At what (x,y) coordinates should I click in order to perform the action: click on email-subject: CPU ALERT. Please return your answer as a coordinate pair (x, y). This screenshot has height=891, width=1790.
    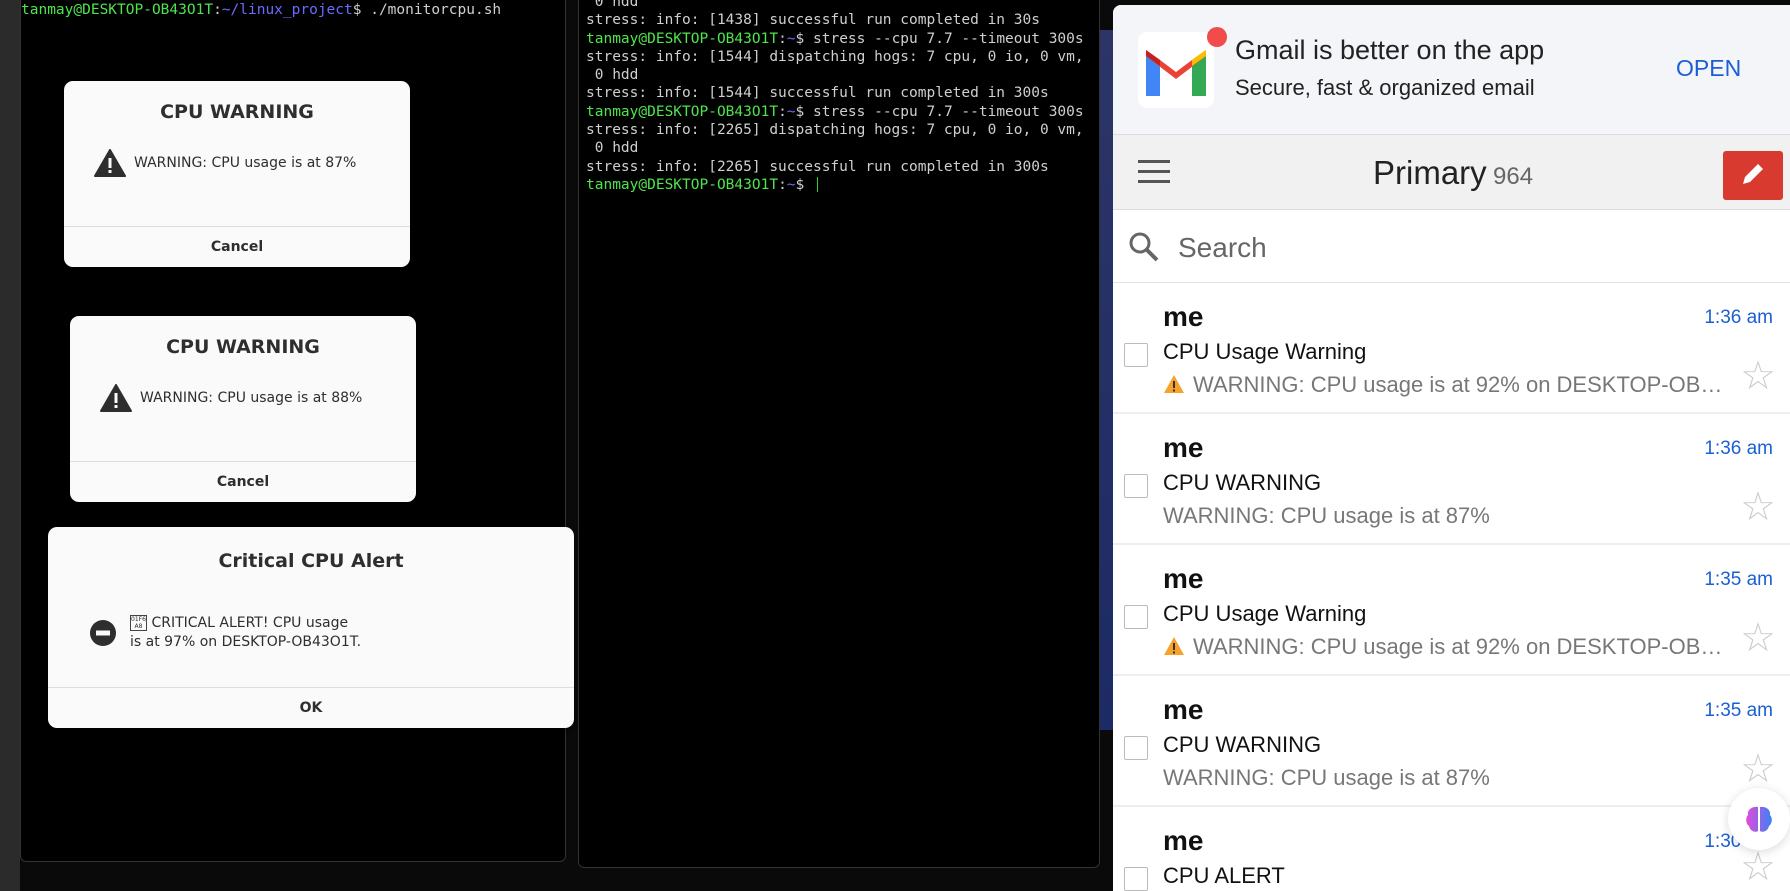
    Looking at the image, I should click on (1224, 875).